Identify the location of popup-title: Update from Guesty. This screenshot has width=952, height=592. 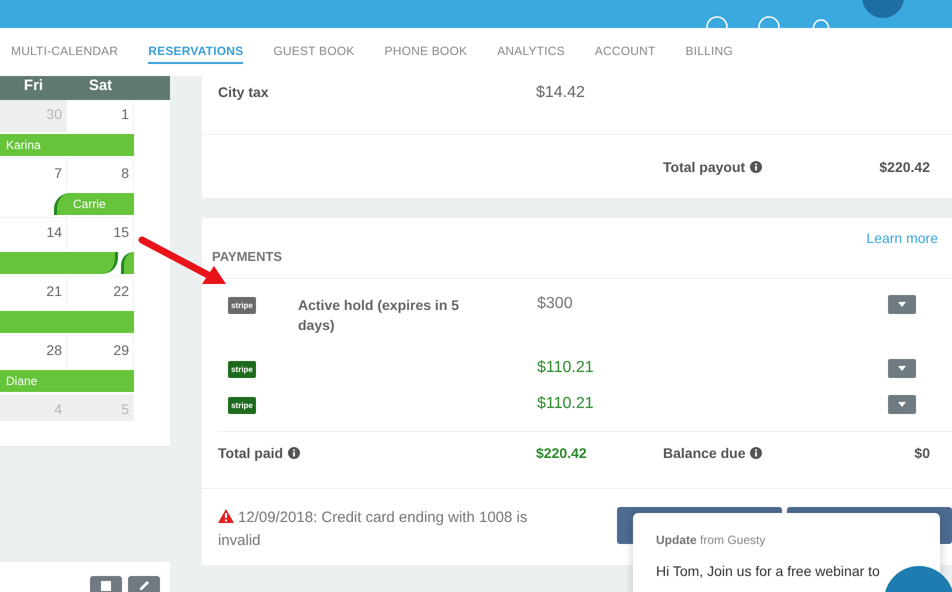
(711, 540).